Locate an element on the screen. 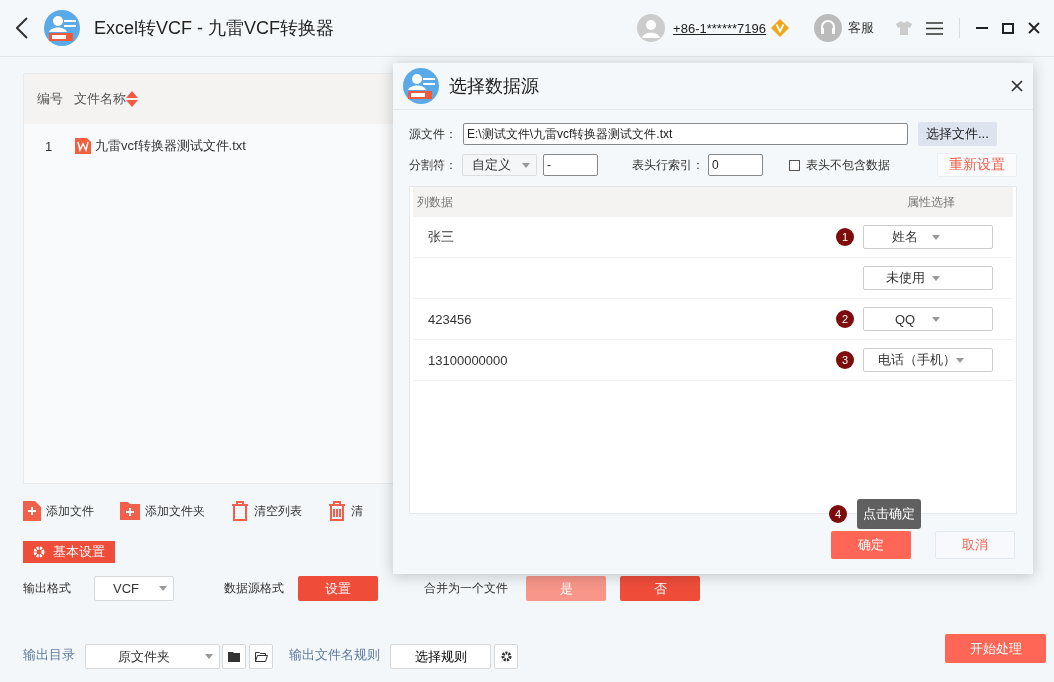  service-label: 客服 is located at coordinates (861, 28).